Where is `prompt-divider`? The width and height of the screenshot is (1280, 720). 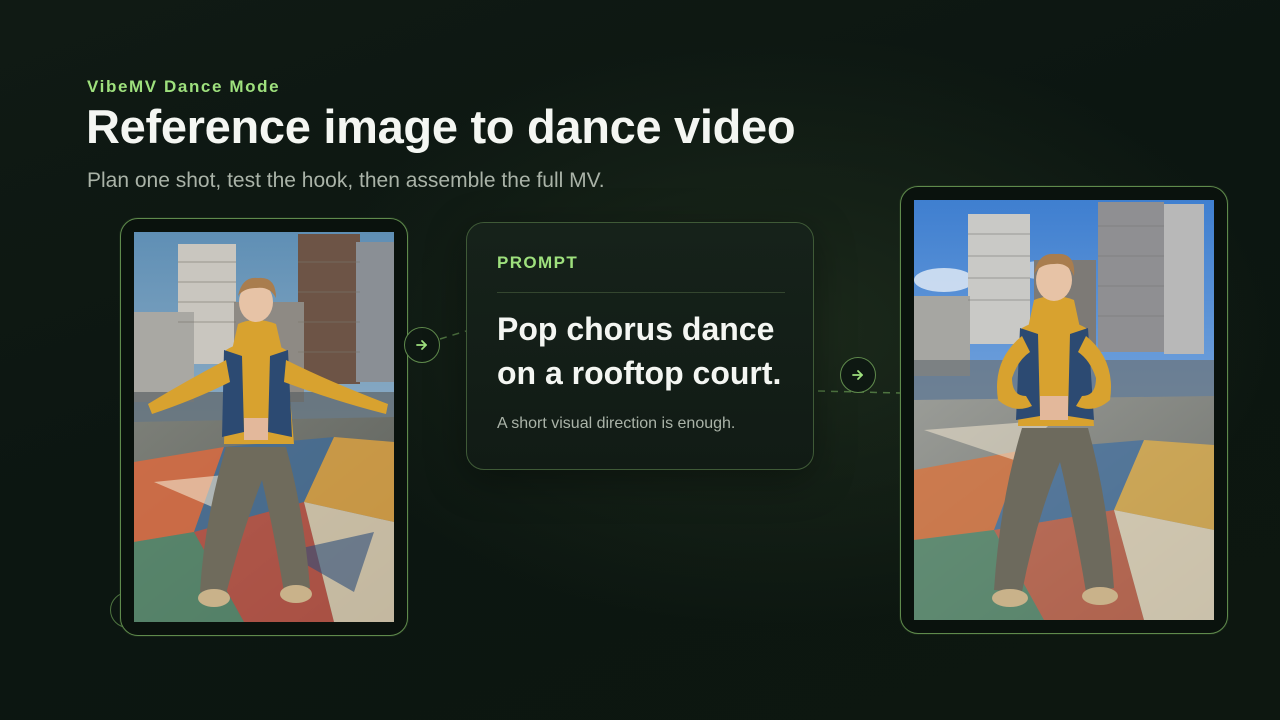
prompt-divider is located at coordinates (641, 292).